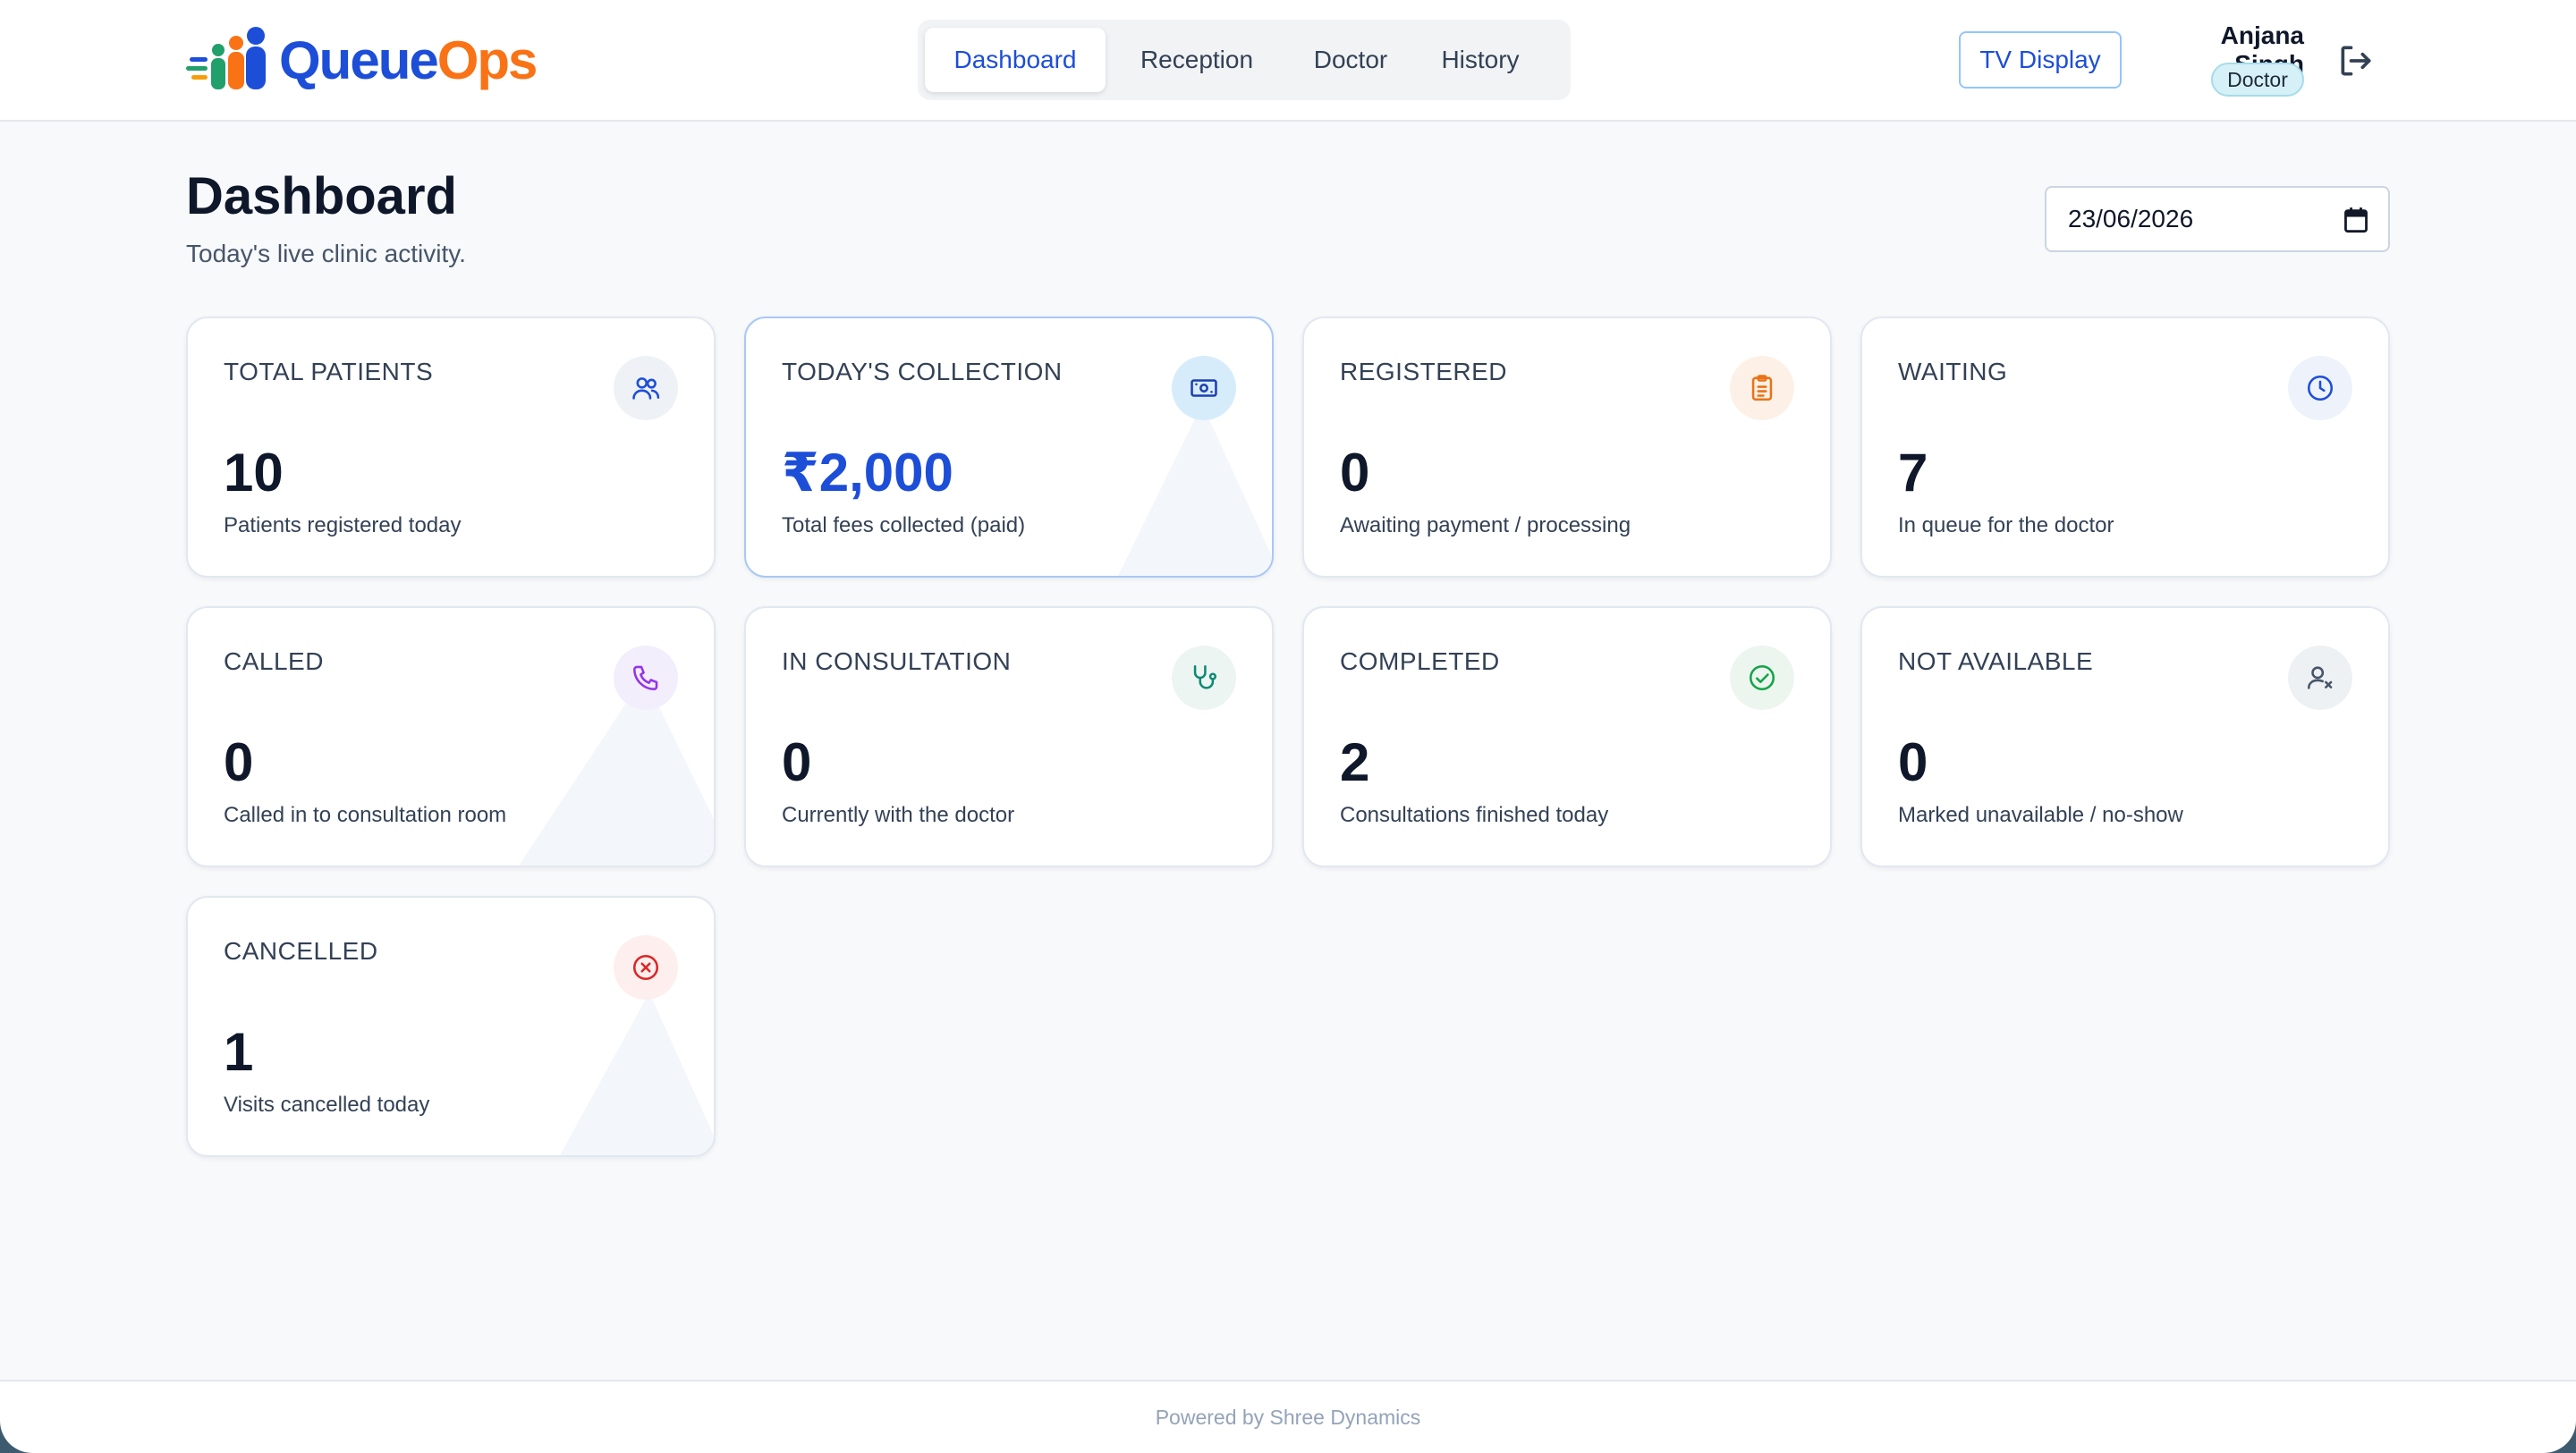 This screenshot has height=1453, width=2576. I want to click on card-label: REGISTERED, so click(1424, 371).